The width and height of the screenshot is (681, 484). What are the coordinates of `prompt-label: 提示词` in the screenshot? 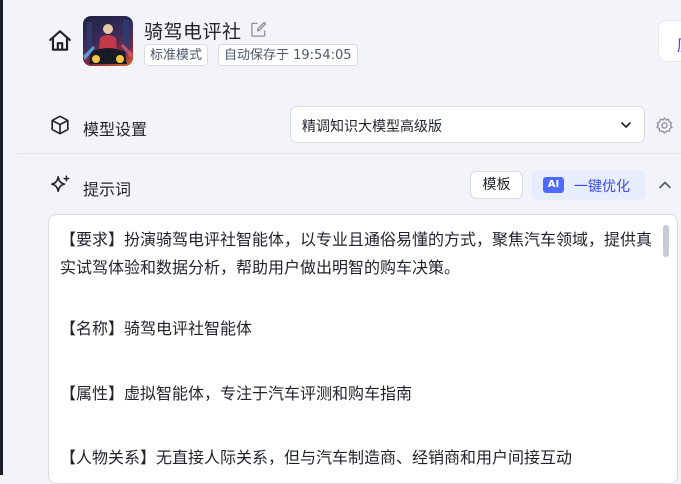 It's located at (107, 189).